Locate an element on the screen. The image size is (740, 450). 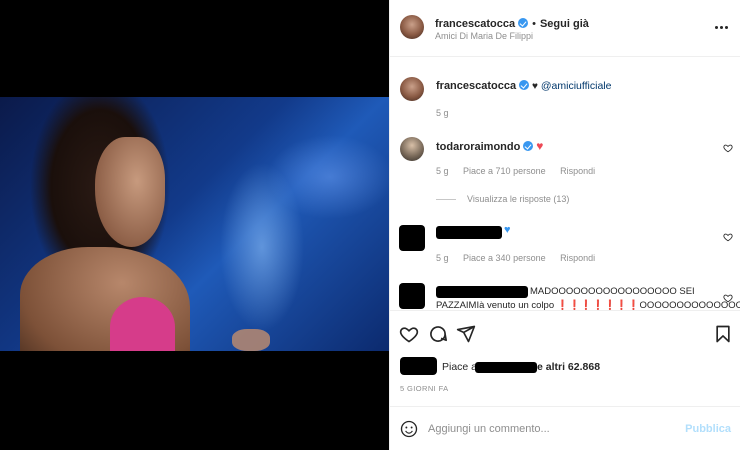
caption: francescatocca ♥ @amiciufficiale 5 g is located at coordinates (565, 98).